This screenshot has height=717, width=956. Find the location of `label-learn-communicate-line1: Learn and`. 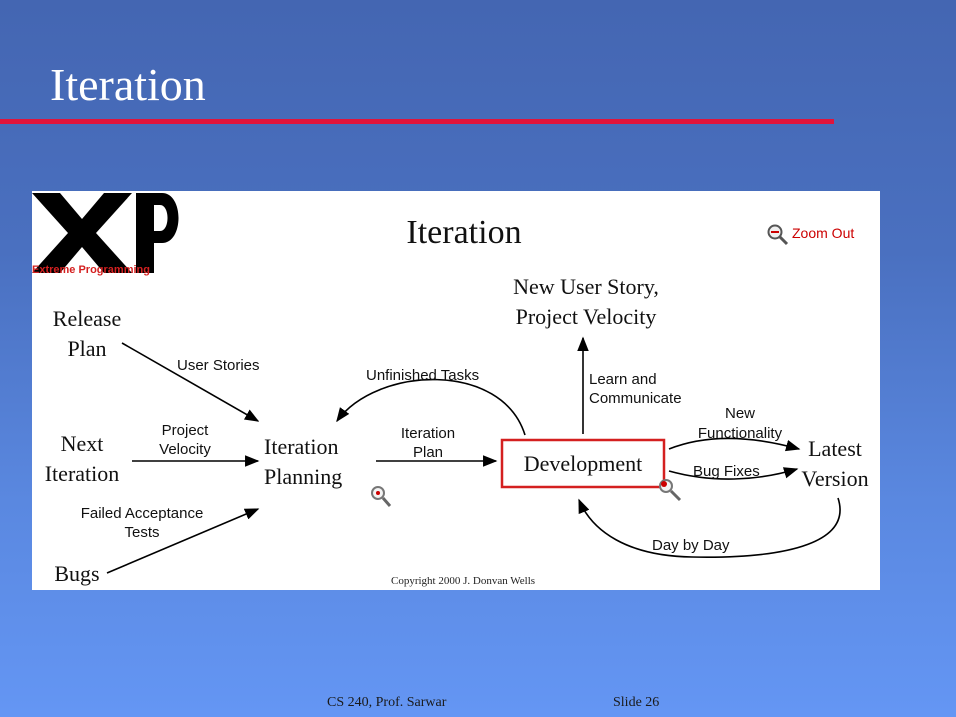

label-learn-communicate-line1: Learn and is located at coordinates (623, 379).